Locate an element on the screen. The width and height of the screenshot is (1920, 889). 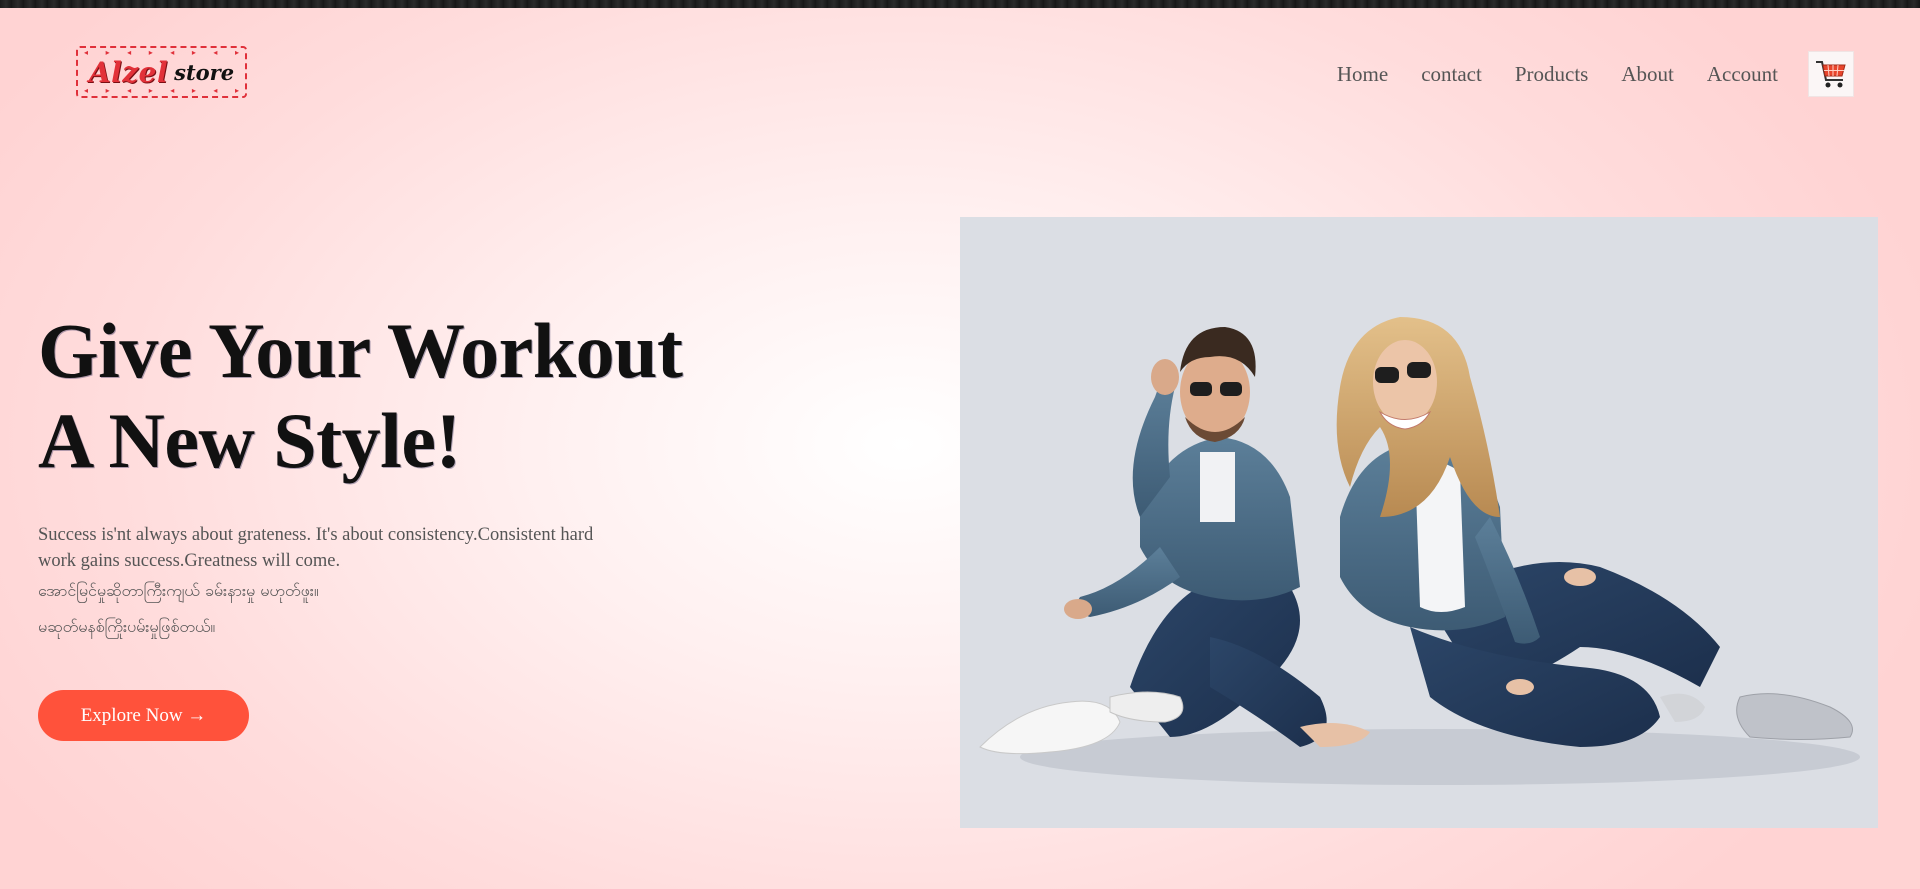
hero-title-line1: Give Your Workout is located at coordinates (360, 350).